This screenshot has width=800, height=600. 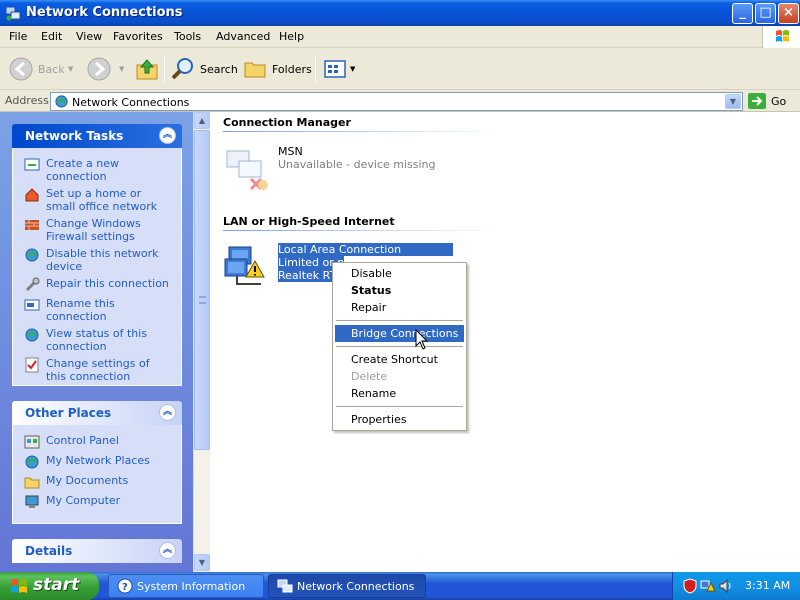 I want to click on expand-icon: ︽, so click(x=167, y=550).